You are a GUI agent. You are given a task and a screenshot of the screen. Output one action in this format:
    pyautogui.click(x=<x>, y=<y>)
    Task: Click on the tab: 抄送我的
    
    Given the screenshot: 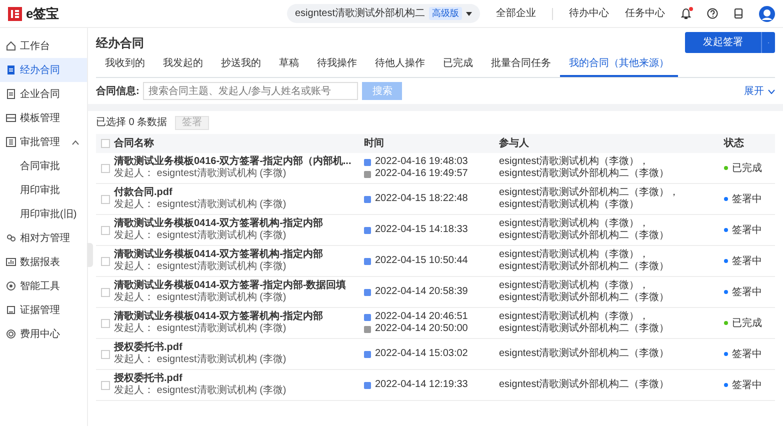 What is the action you would take?
    pyautogui.click(x=241, y=65)
    